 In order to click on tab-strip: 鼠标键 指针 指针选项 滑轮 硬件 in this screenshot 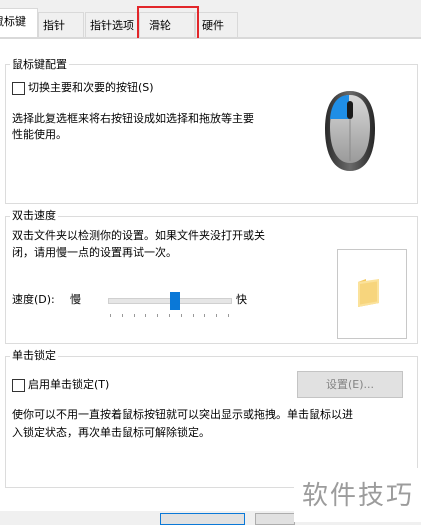, I will do `click(210, 19)`.